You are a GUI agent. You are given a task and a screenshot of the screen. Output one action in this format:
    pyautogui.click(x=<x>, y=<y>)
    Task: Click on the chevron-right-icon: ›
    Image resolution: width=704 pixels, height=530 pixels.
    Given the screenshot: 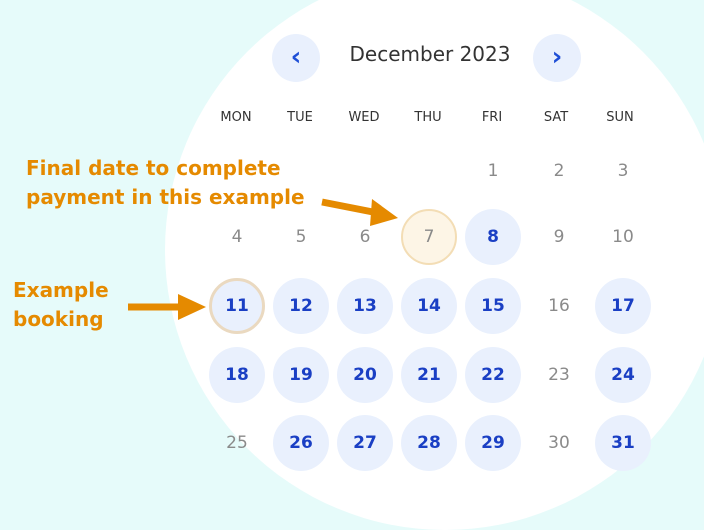 What is the action you would take?
    pyautogui.click(x=557, y=57)
    